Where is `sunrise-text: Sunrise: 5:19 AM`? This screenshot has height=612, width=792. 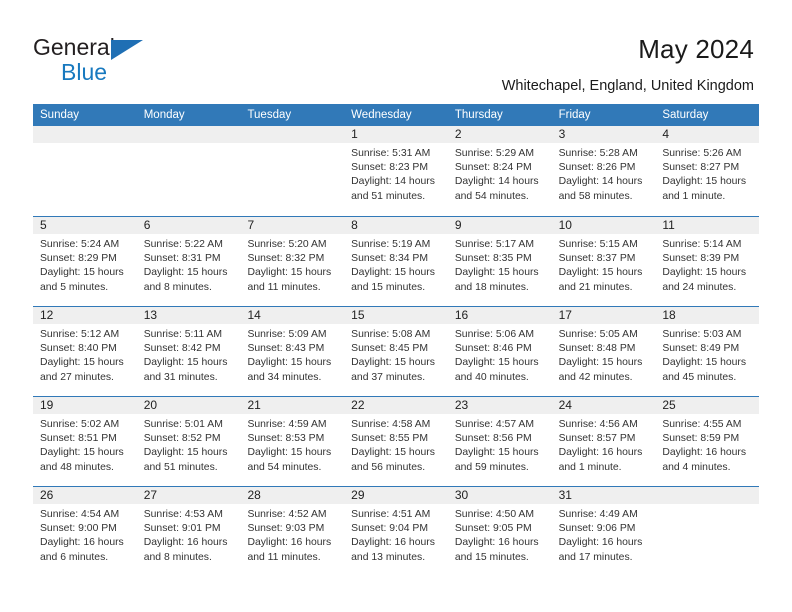 sunrise-text: Sunrise: 5:19 AM is located at coordinates (391, 244).